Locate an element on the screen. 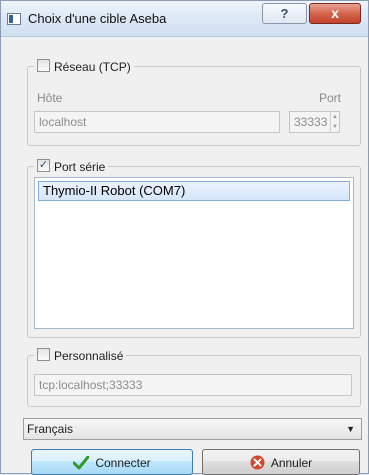  network-label: Réseau (TCP) is located at coordinates (92, 66).